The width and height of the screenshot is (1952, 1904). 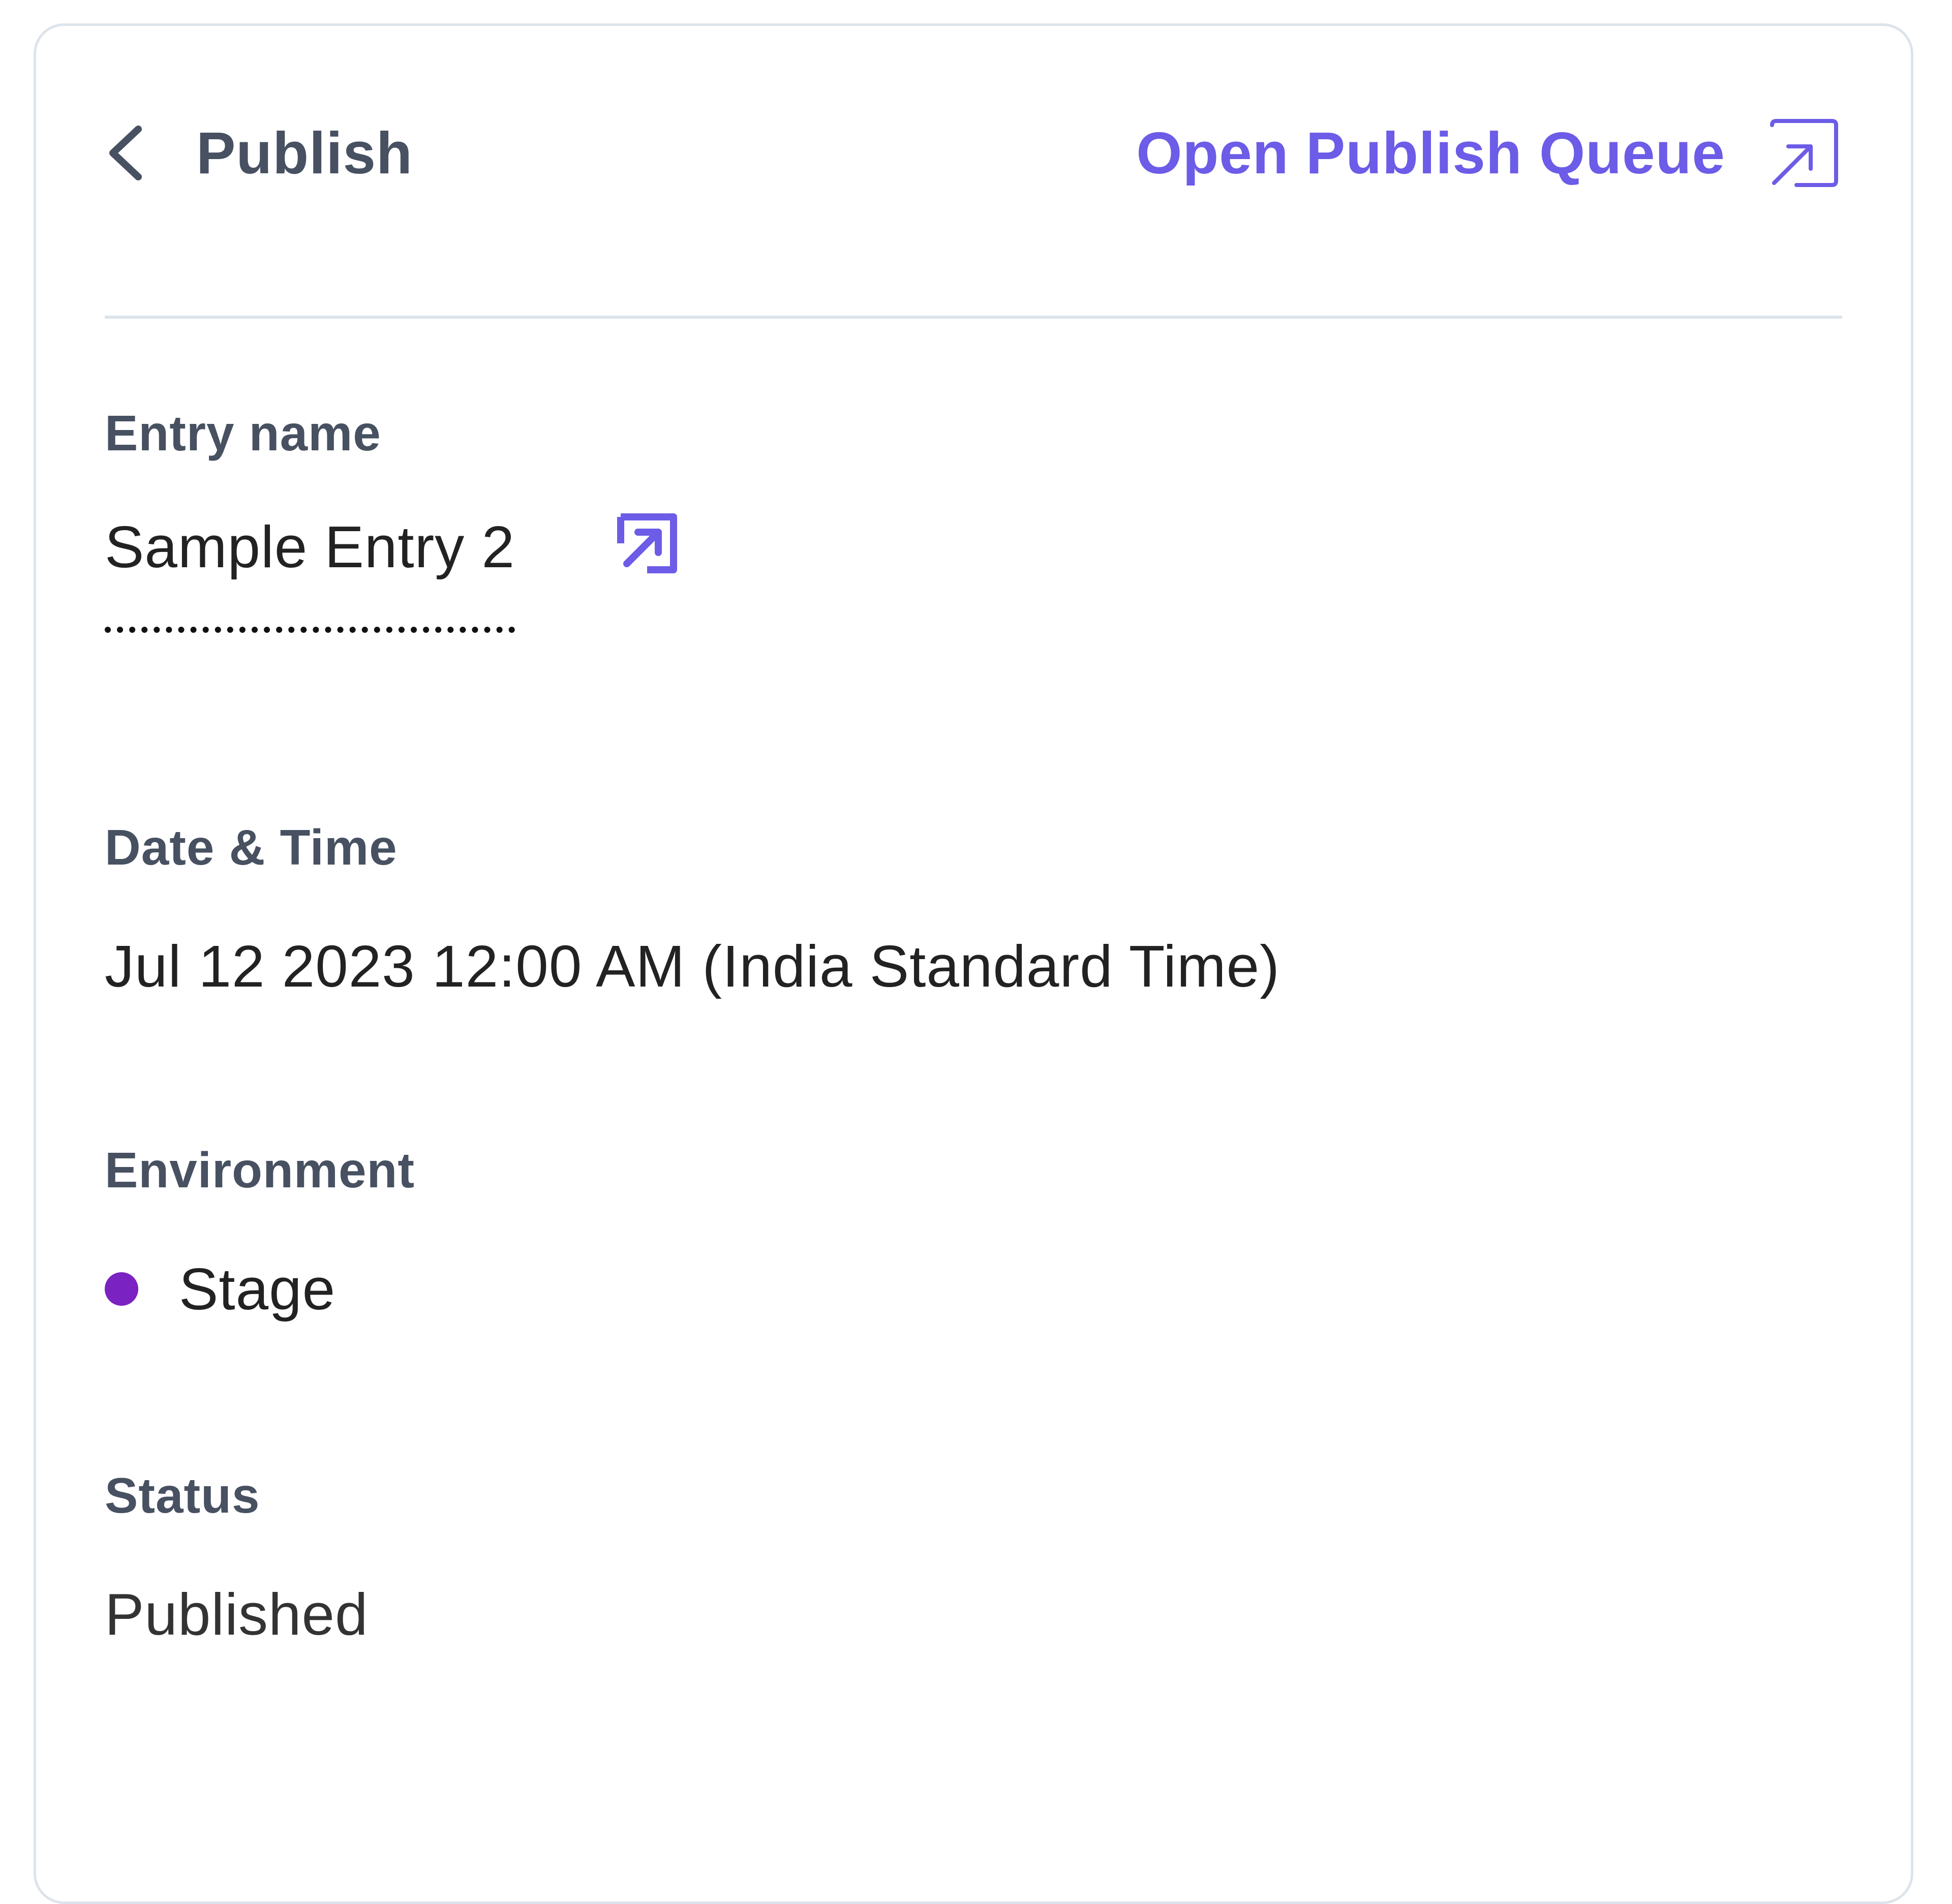 What do you see at coordinates (647, 543) in the screenshot?
I see `entry-open-icon` at bounding box center [647, 543].